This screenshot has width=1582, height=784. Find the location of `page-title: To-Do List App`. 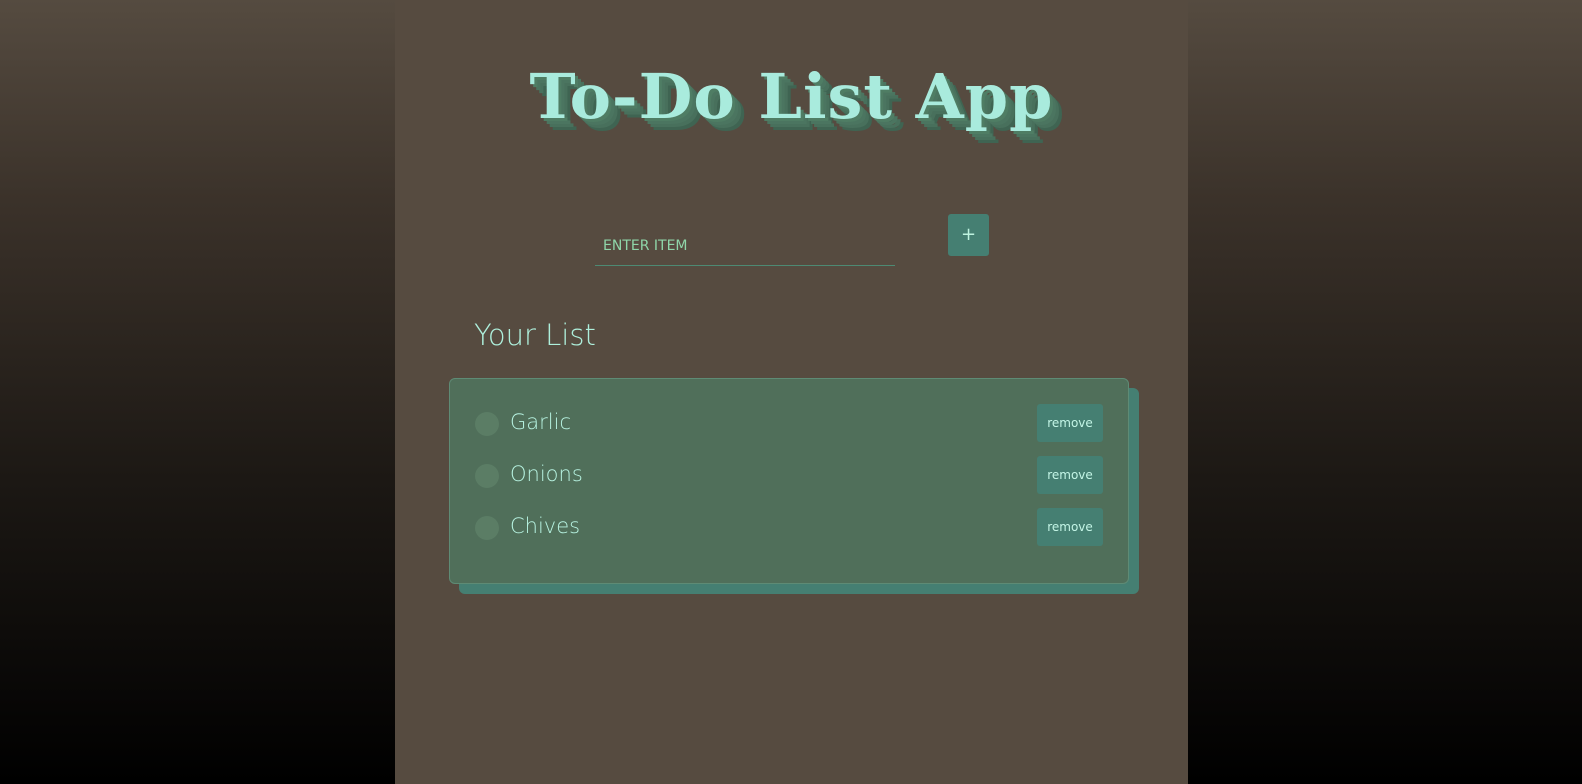

page-title: To-Do List App is located at coordinates (791, 96).